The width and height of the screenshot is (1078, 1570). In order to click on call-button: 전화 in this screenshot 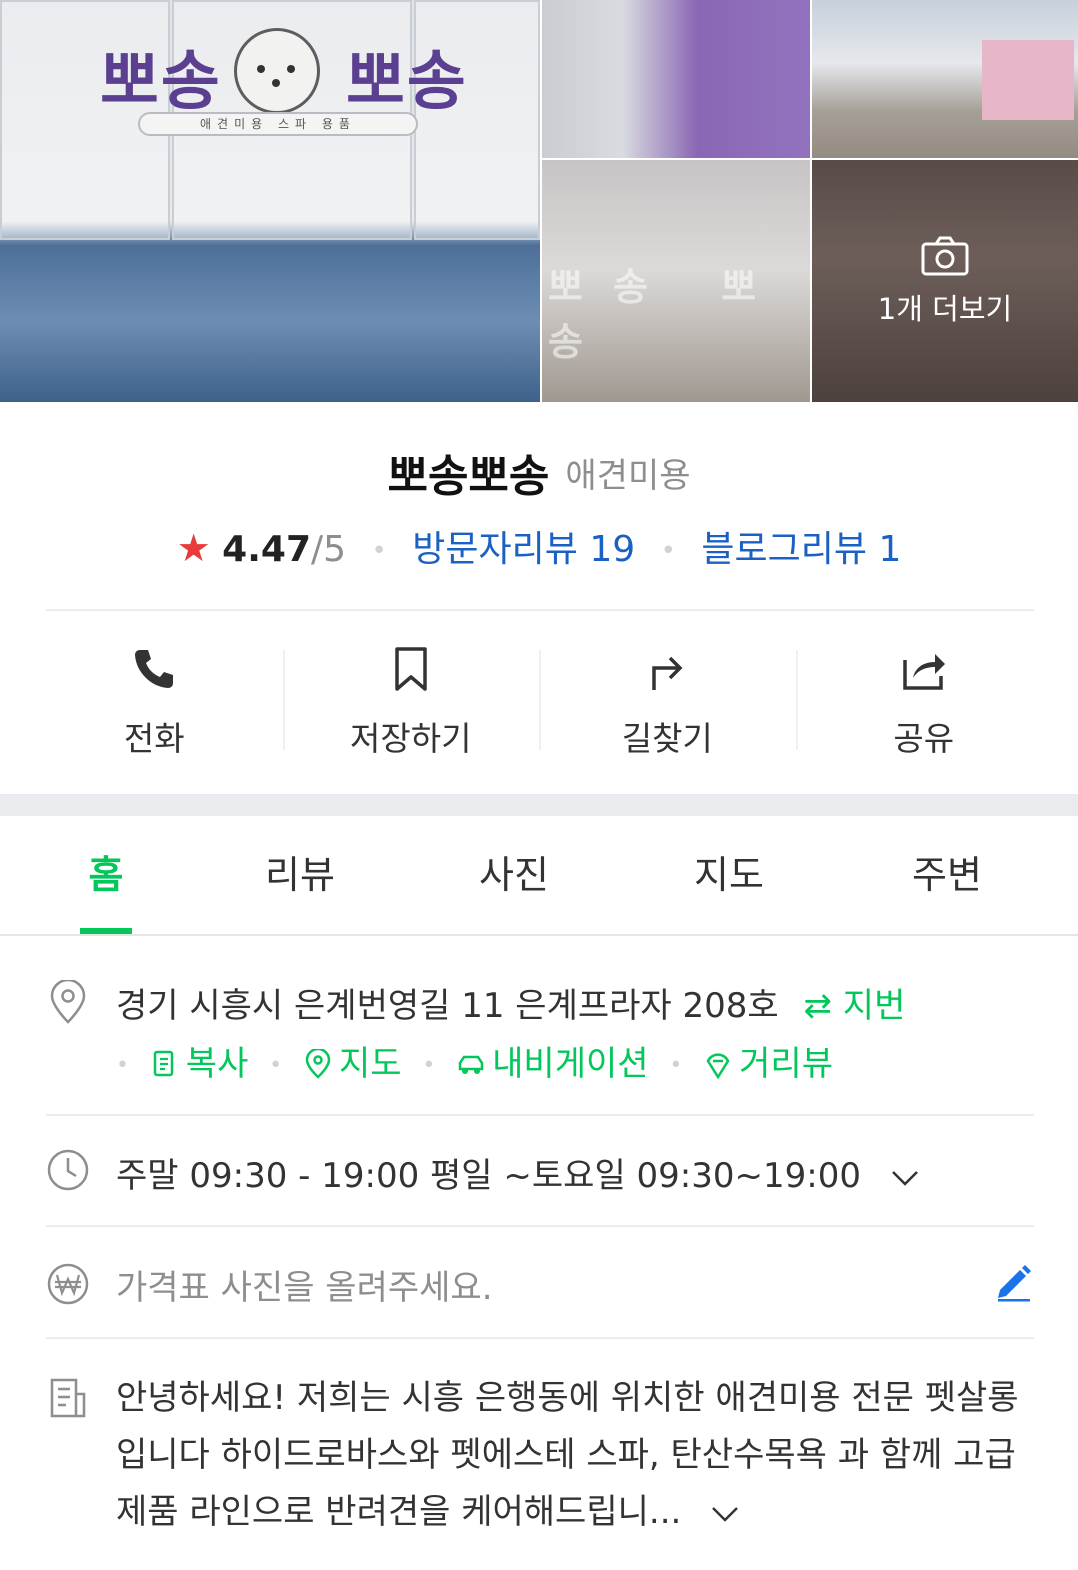, I will do `click(154, 700)`.